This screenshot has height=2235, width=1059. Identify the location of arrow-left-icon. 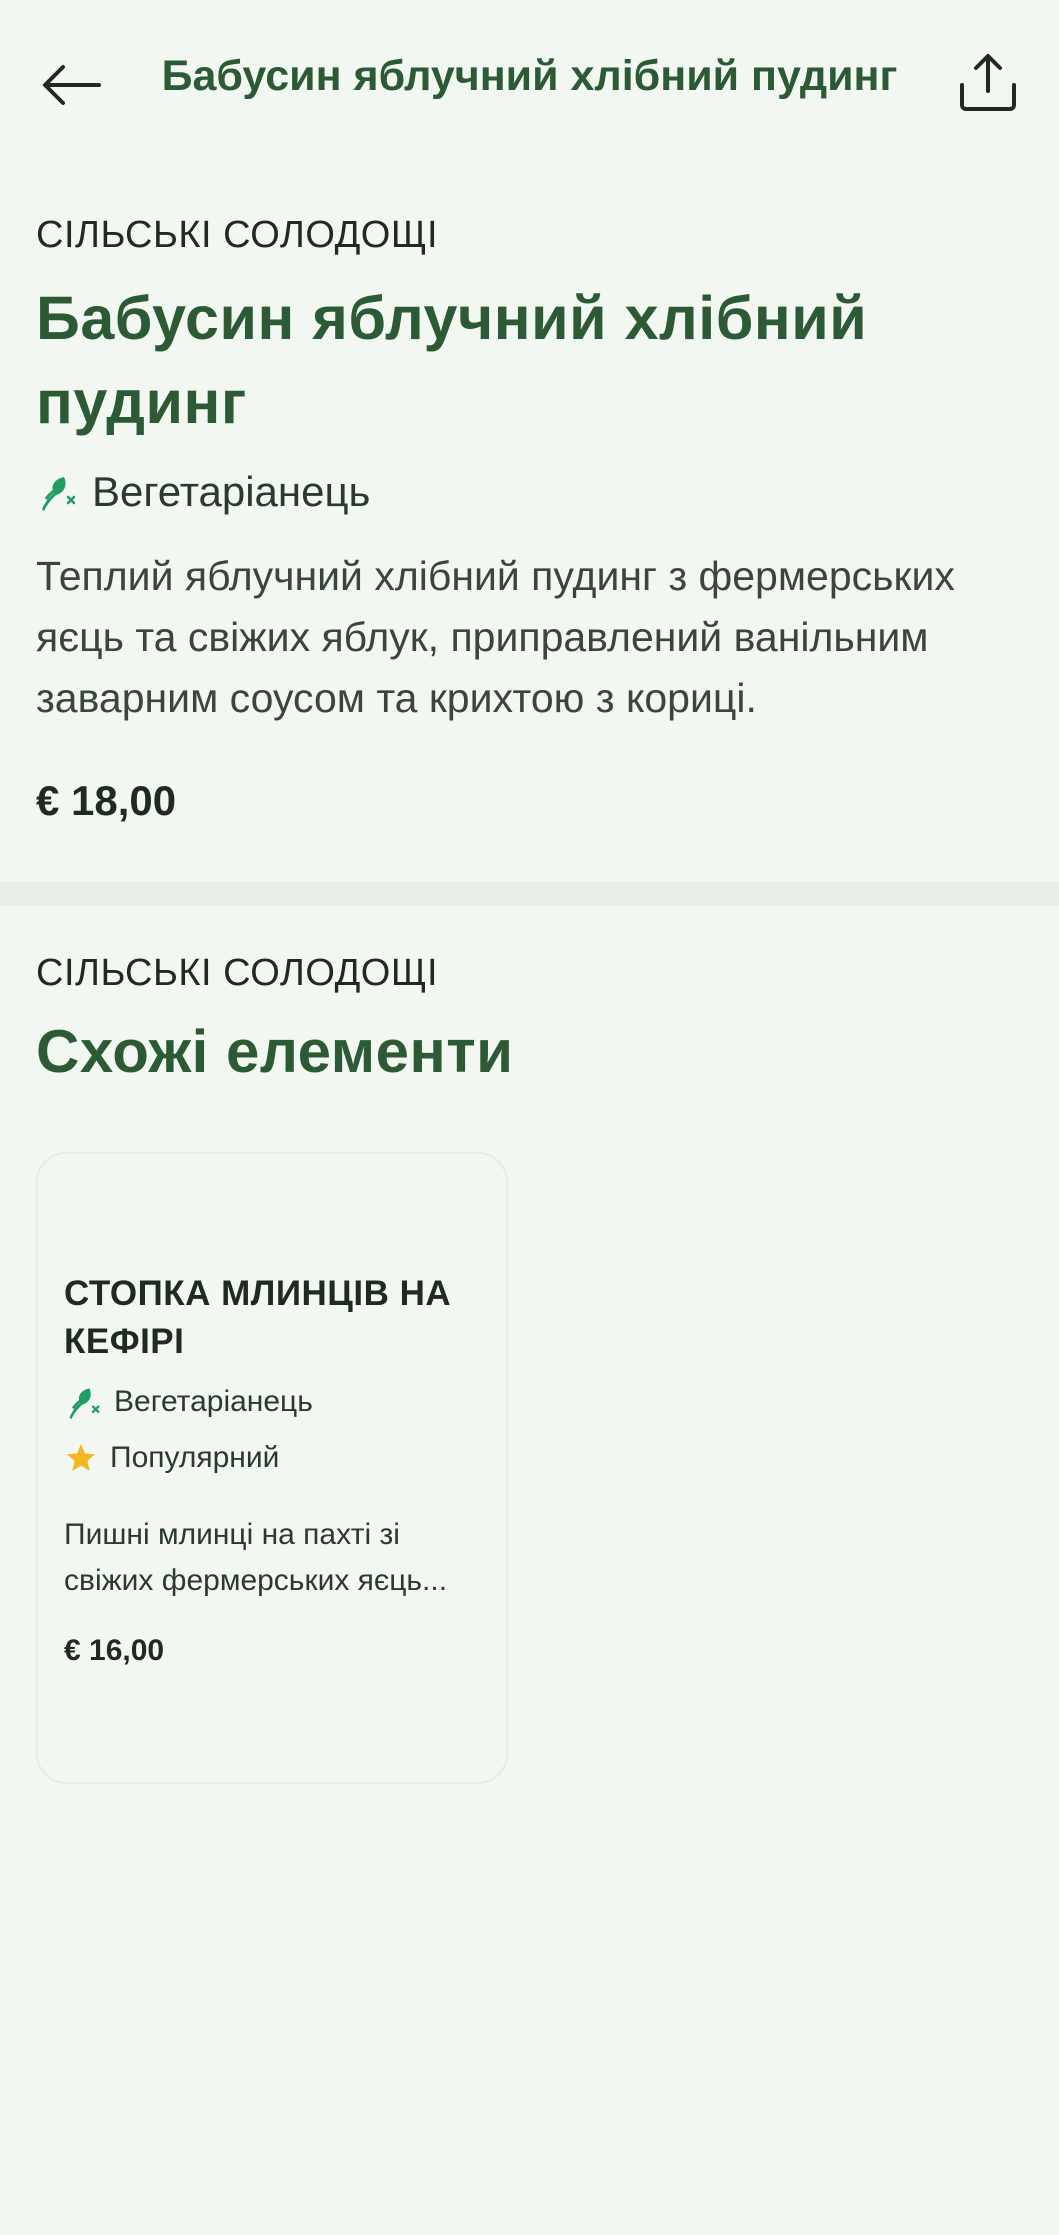
(72, 85).